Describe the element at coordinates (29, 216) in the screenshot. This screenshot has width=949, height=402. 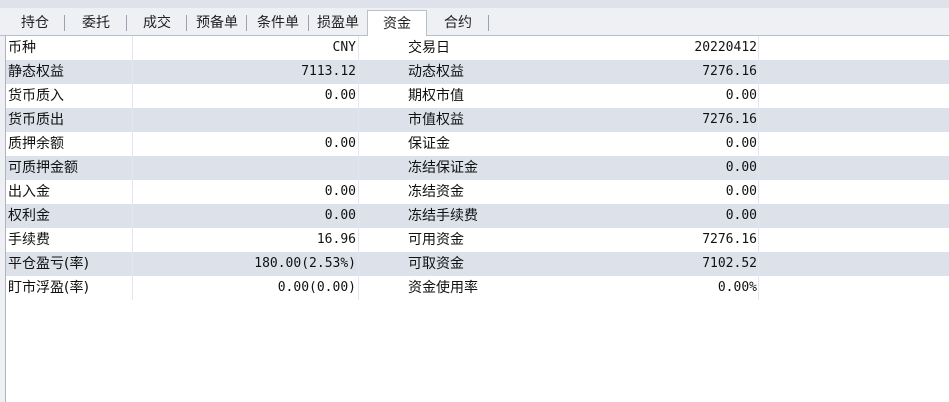
I see `row-label: 权利金` at that location.